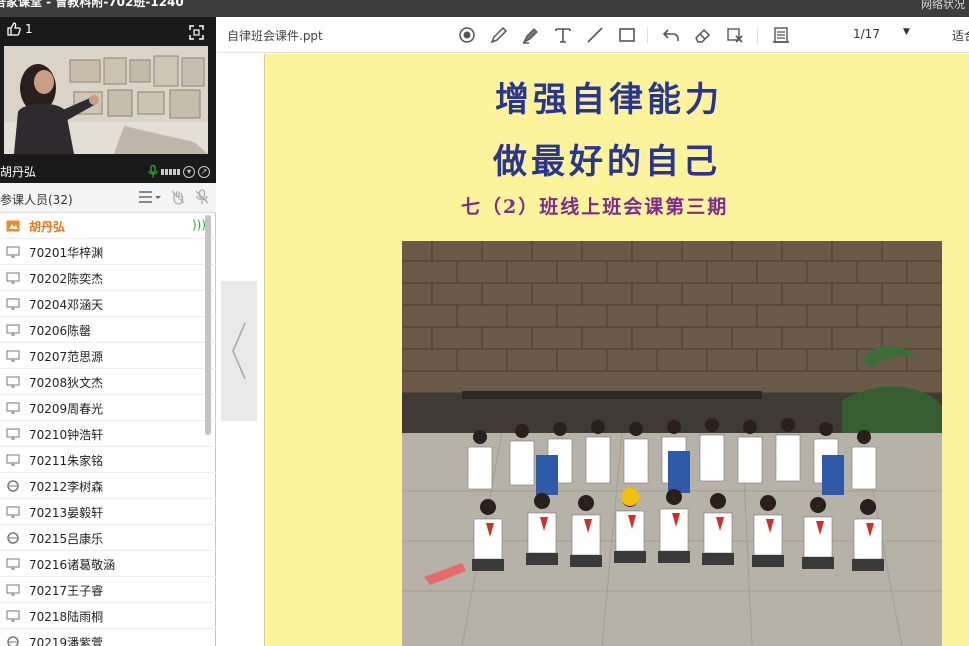 The height and width of the screenshot is (646, 969). I want to click on participant-name: 70208狄文杰, so click(66, 383).